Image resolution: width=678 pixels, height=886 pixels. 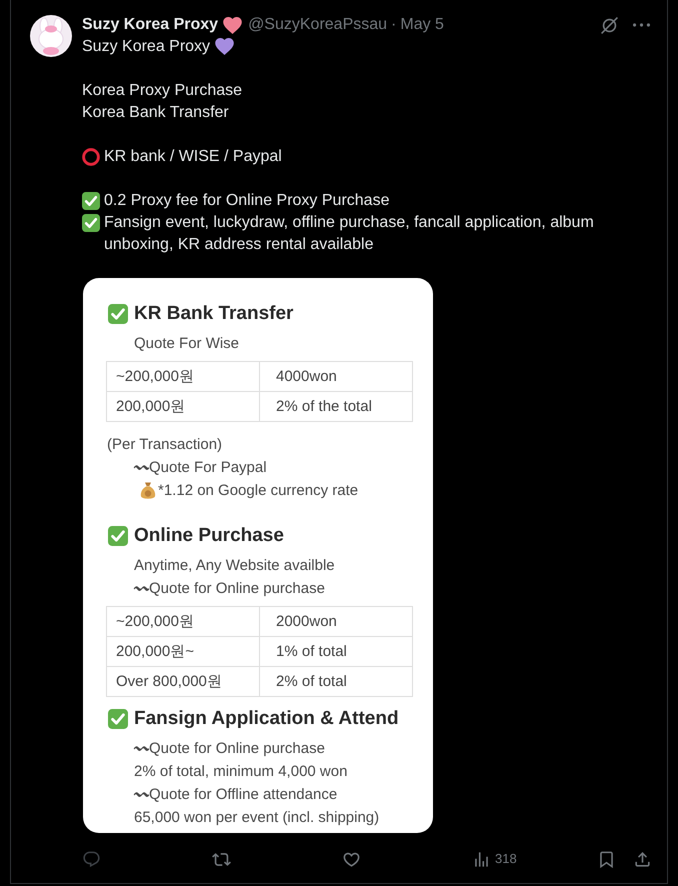 What do you see at coordinates (214, 314) in the screenshot?
I see `section-heading: KR Bank Transfer` at bounding box center [214, 314].